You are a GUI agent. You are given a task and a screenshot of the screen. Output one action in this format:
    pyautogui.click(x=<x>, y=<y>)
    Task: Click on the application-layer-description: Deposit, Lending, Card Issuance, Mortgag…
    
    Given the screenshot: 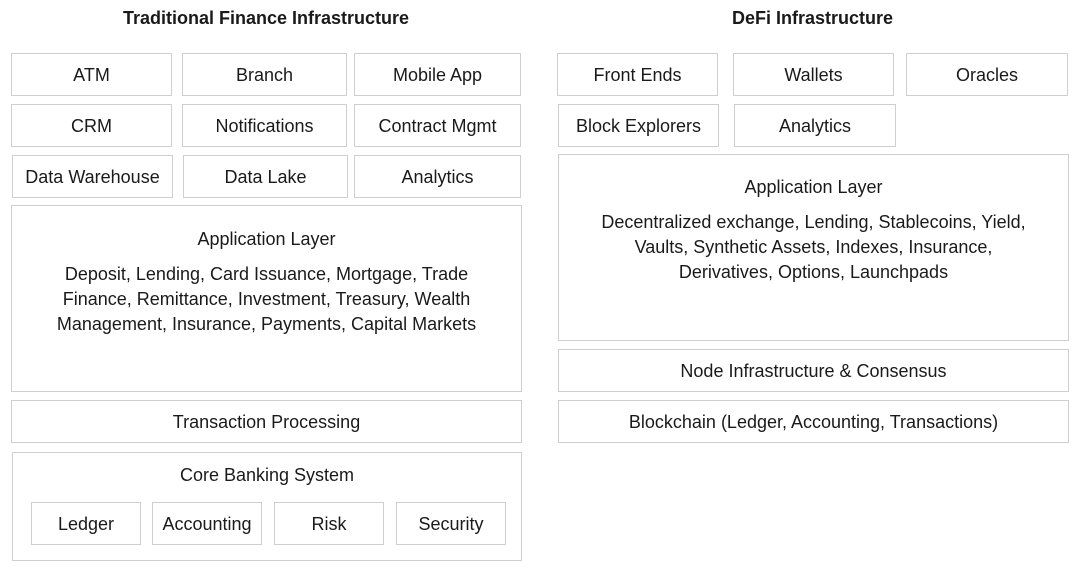 What is the action you would take?
    pyautogui.click(x=266, y=299)
    